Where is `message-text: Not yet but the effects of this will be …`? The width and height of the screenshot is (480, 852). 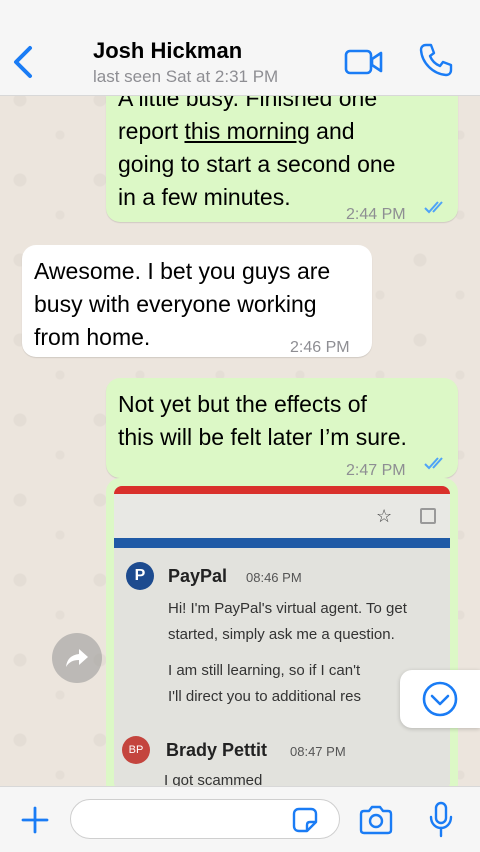
message-text: Not yet but the effects of this will be … is located at coordinates (282, 421).